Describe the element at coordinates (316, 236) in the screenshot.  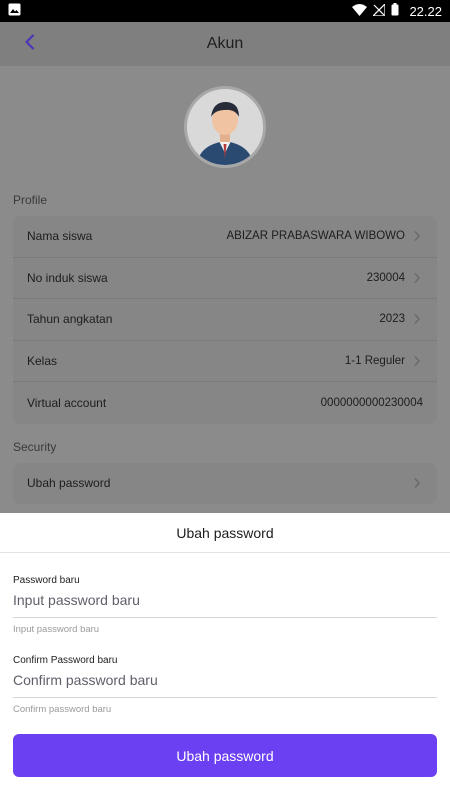
I see `row-value: ABIZAR PRABASWARA WIBOWO` at that location.